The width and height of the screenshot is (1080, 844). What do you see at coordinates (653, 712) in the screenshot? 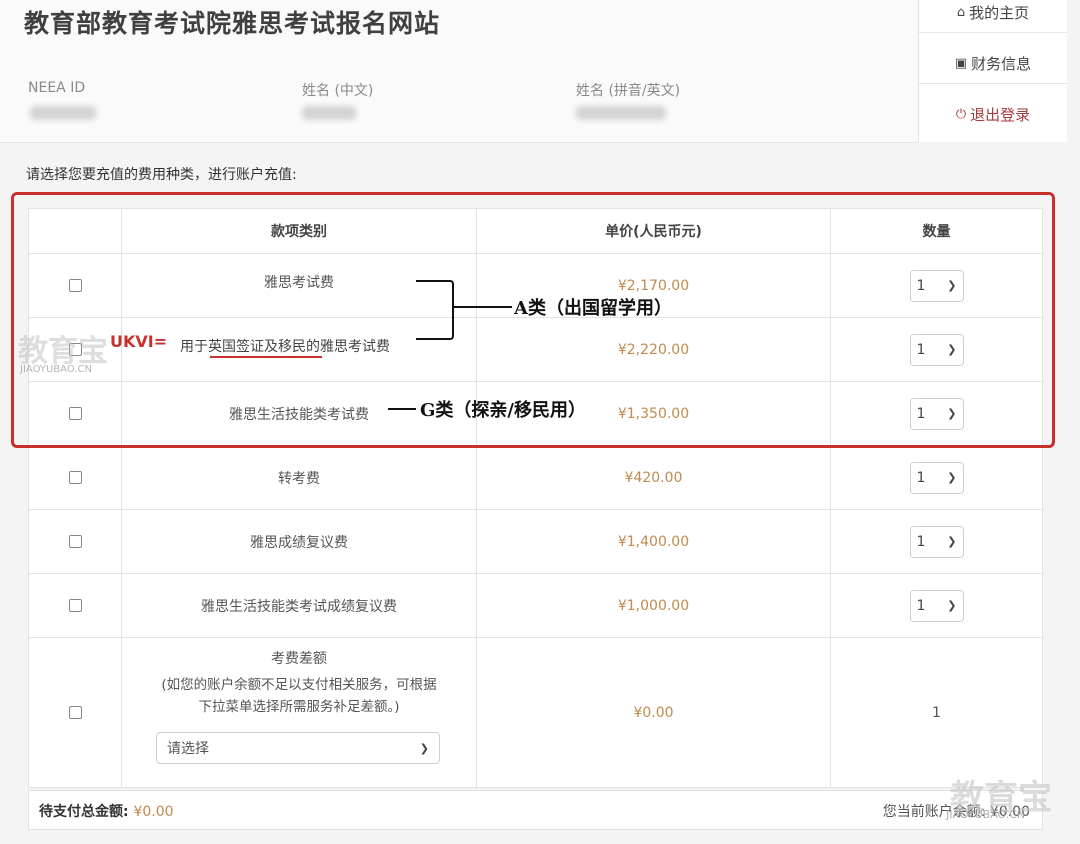
I see `fee-price: ¥0.00` at bounding box center [653, 712].